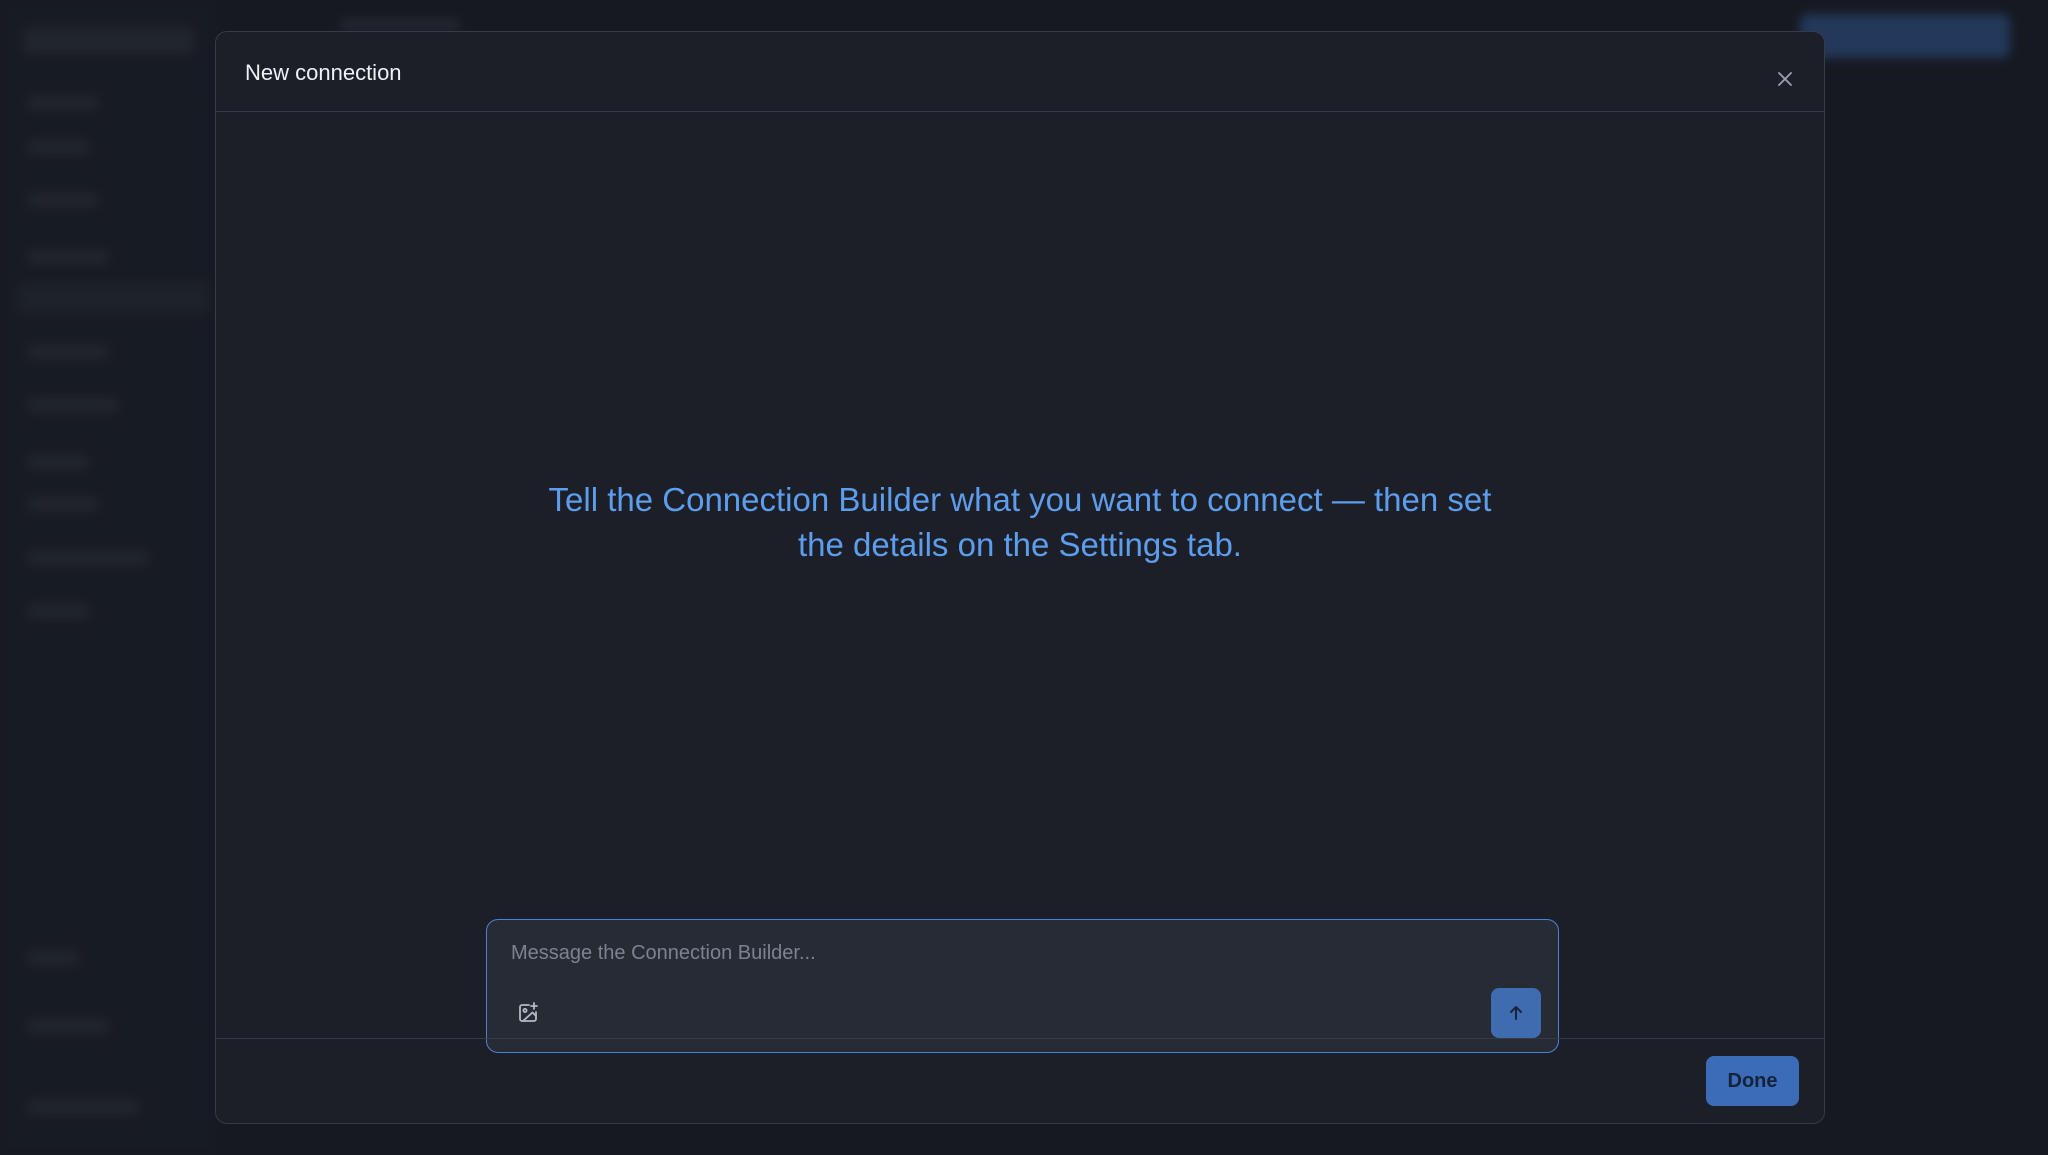 This screenshot has height=1155, width=2048. What do you see at coordinates (1019, 953) in the screenshot?
I see `message-input` at bounding box center [1019, 953].